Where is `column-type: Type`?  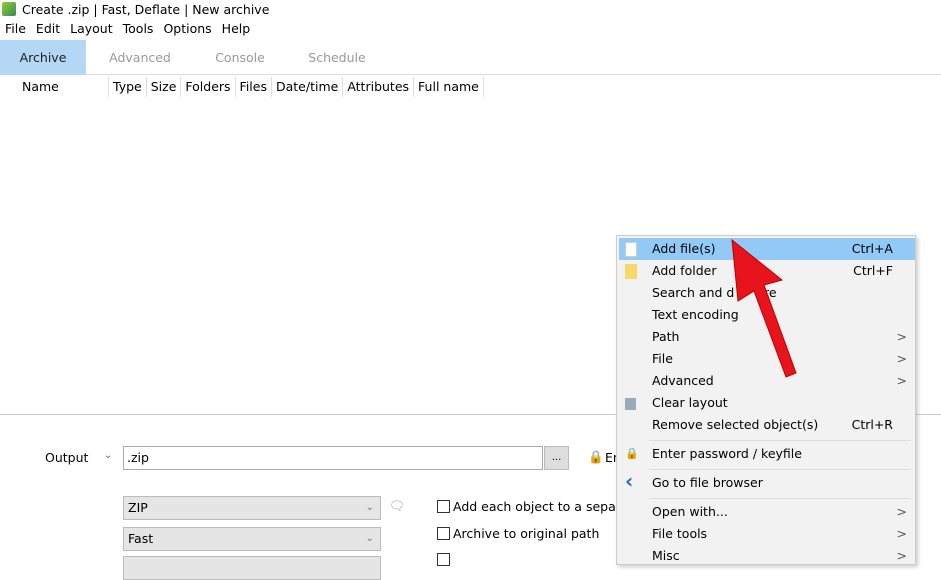 column-type: Type is located at coordinates (128, 87).